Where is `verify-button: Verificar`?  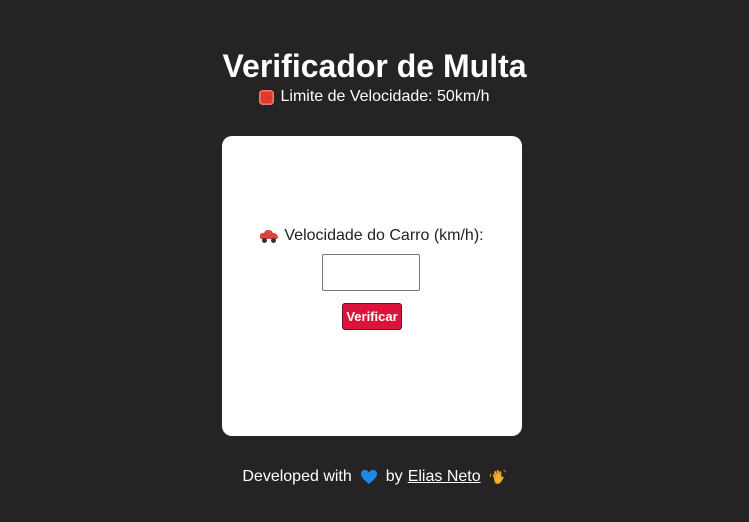 verify-button: Verificar is located at coordinates (372, 316).